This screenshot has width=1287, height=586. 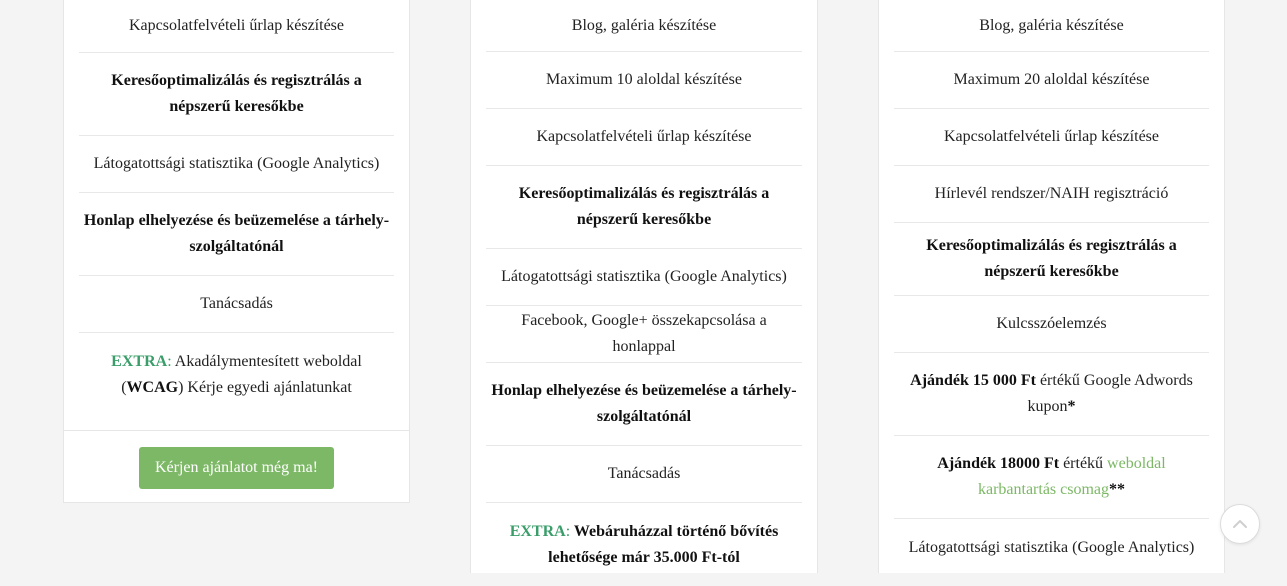 I want to click on feature-item: Kulcsszóelemzés, so click(x=1051, y=324).